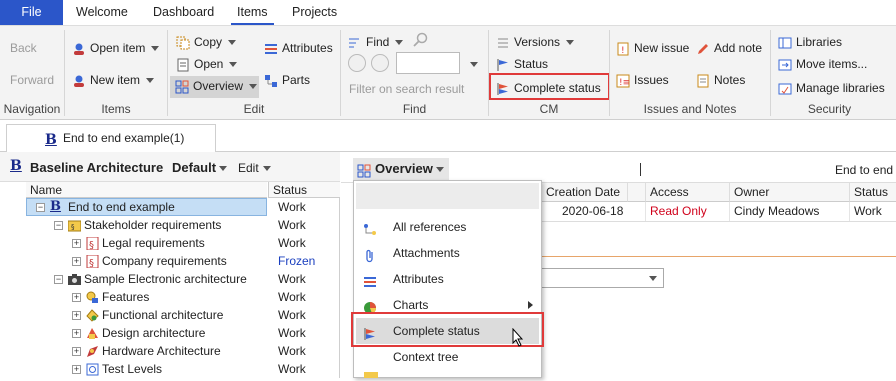  What do you see at coordinates (421, 40) in the screenshot?
I see `search-icon` at bounding box center [421, 40].